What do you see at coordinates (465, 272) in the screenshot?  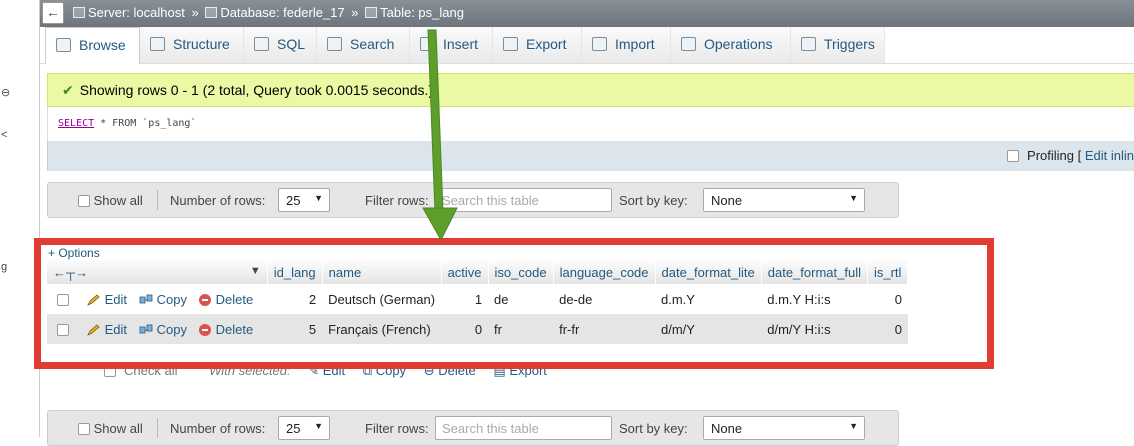 I see `column-header: active` at bounding box center [465, 272].